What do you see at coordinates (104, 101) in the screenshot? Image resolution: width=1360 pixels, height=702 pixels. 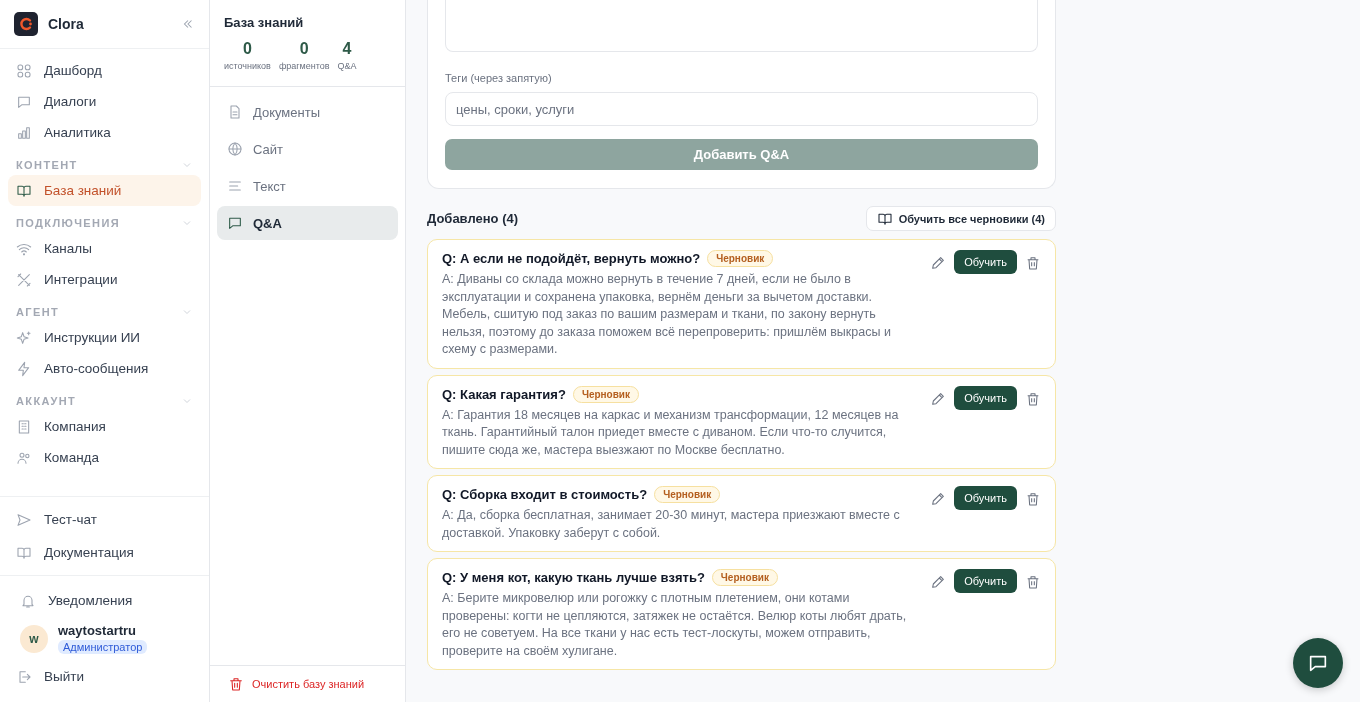 I see `sidebar-item: Диалоги` at bounding box center [104, 101].